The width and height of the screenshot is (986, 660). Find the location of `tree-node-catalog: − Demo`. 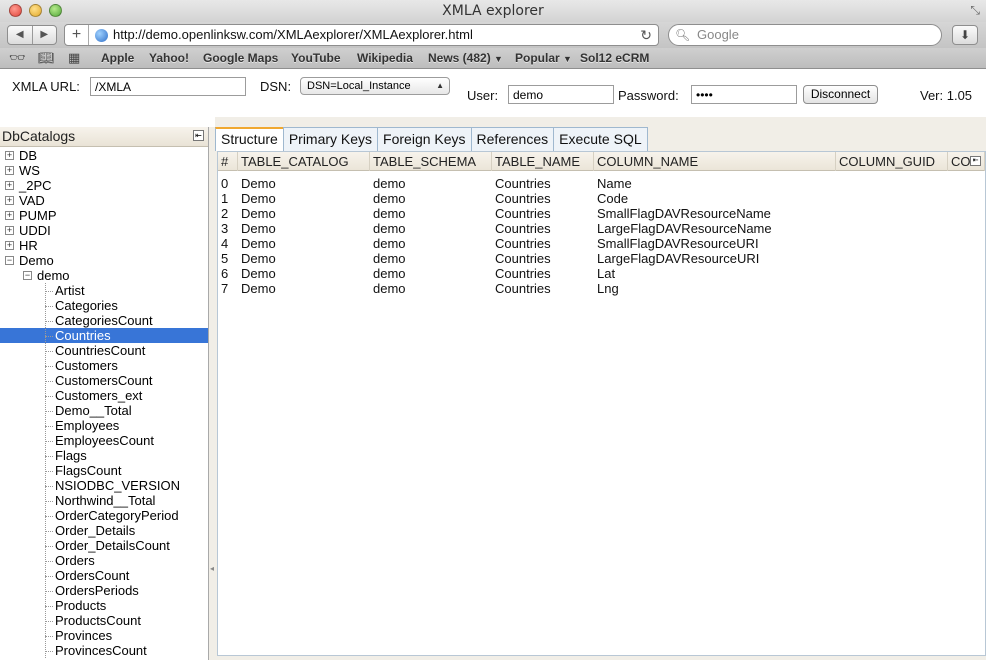

tree-node-catalog: − Demo is located at coordinates (104, 260).